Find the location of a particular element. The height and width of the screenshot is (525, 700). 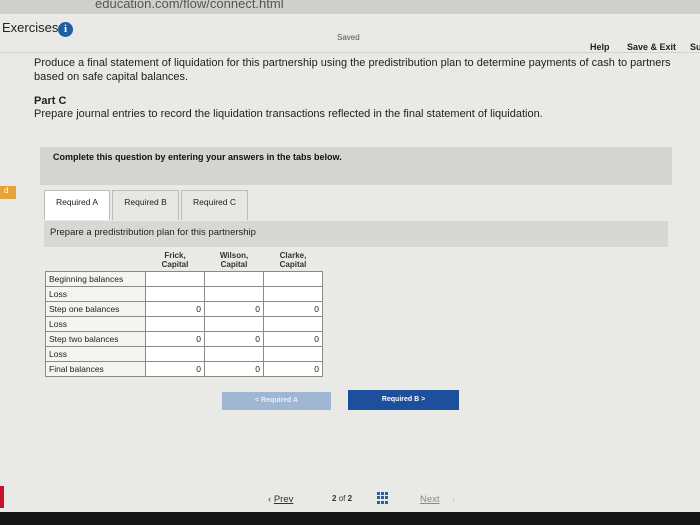

table-row: Step two balances 0 0 0 is located at coordinates (184, 339).